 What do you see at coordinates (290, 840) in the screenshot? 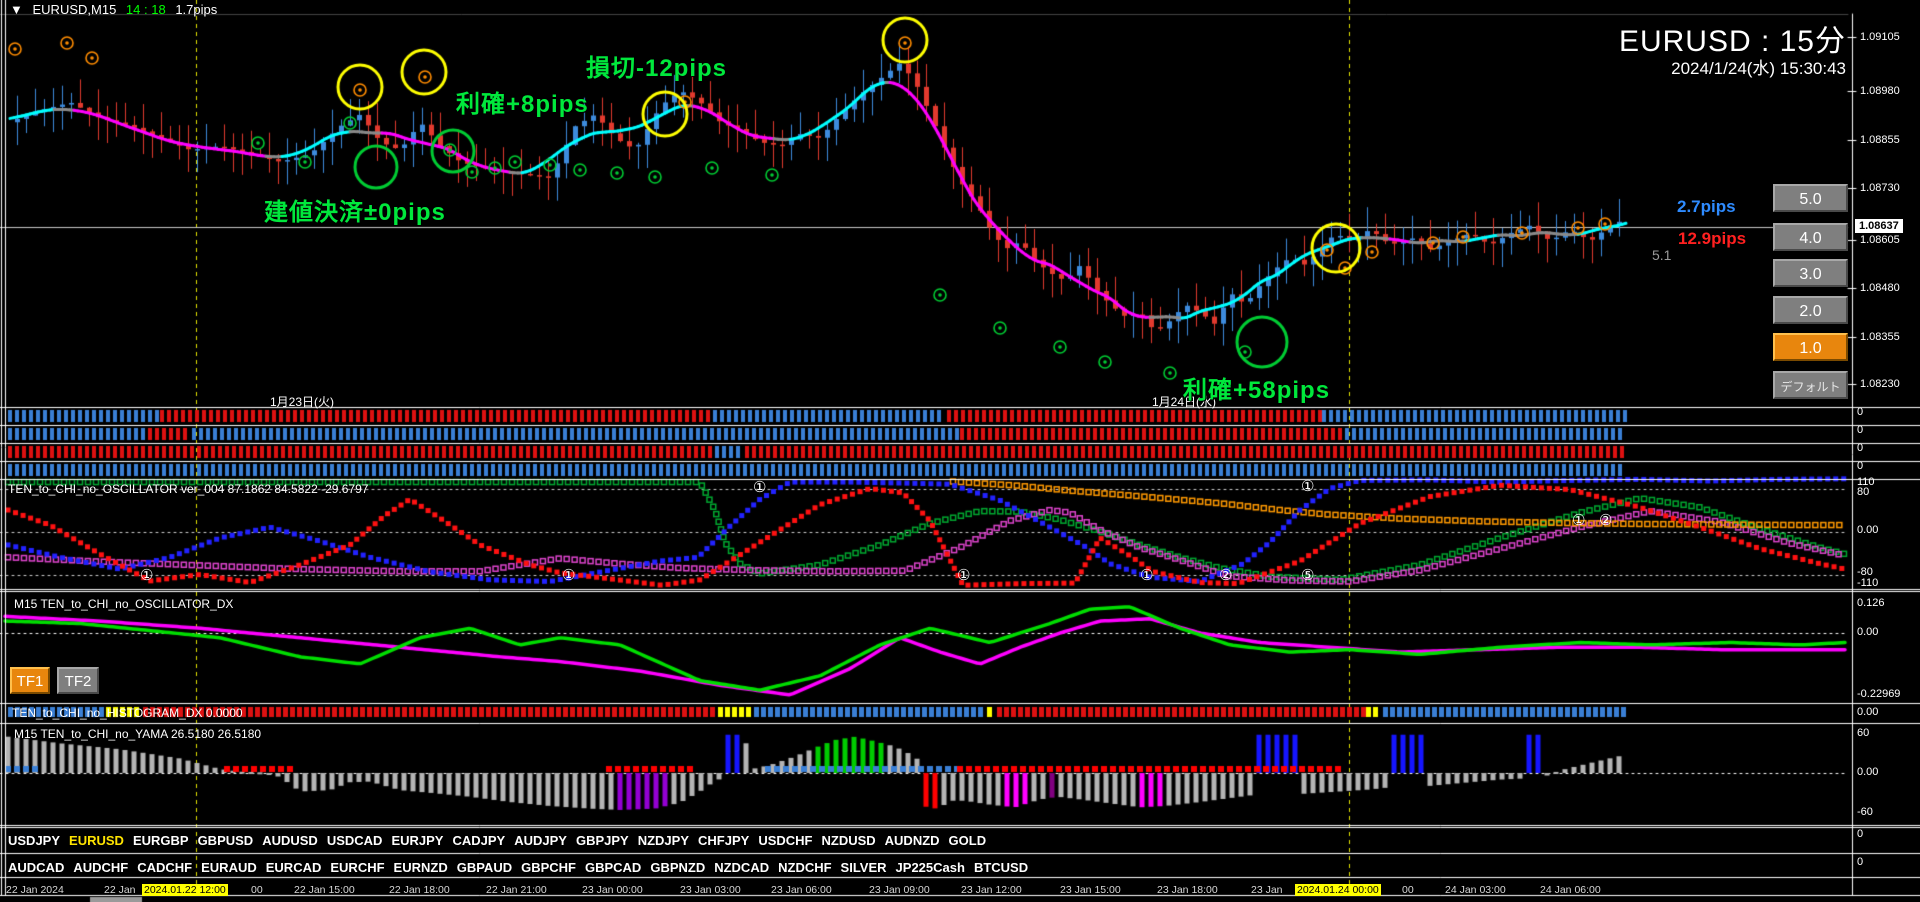
I see `symbol-tab-audusd: AUDUSD` at bounding box center [290, 840].